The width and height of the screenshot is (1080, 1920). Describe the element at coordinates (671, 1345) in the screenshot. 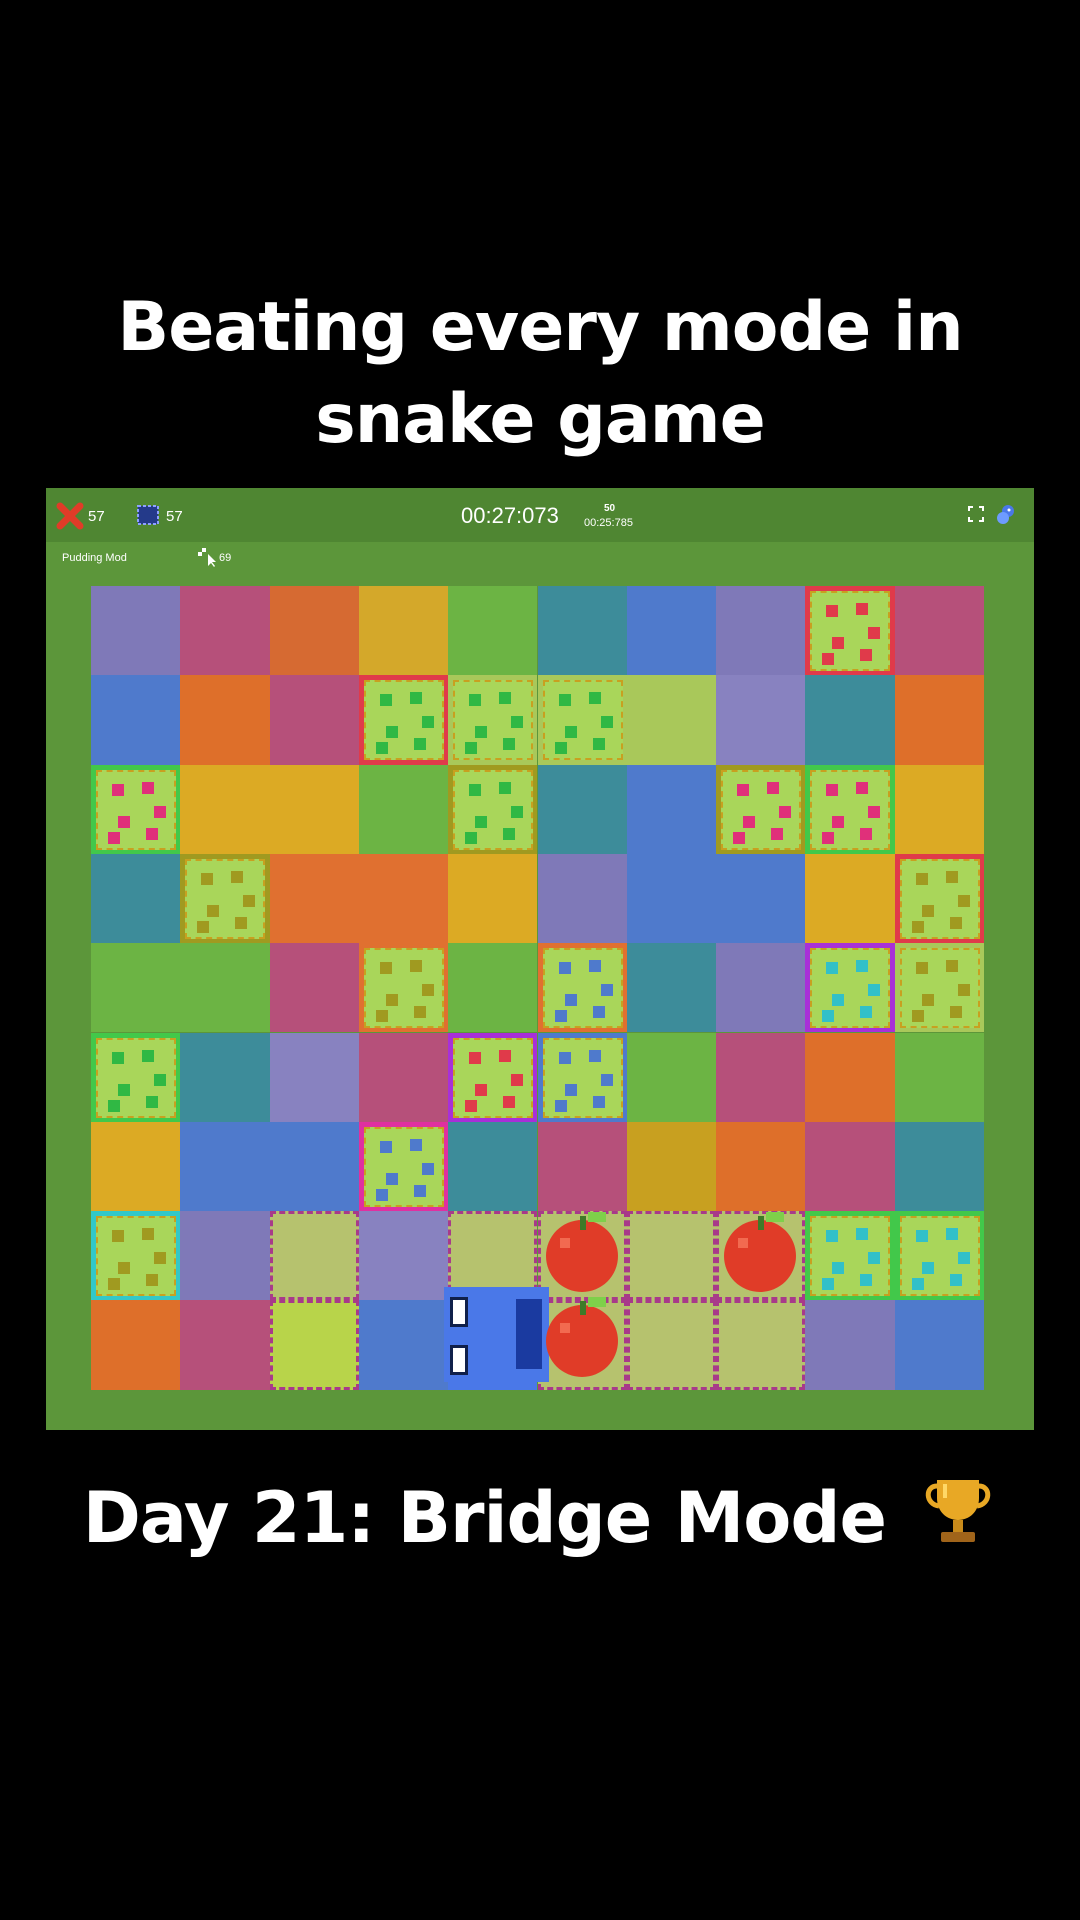

I see `bridge-tile` at that location.